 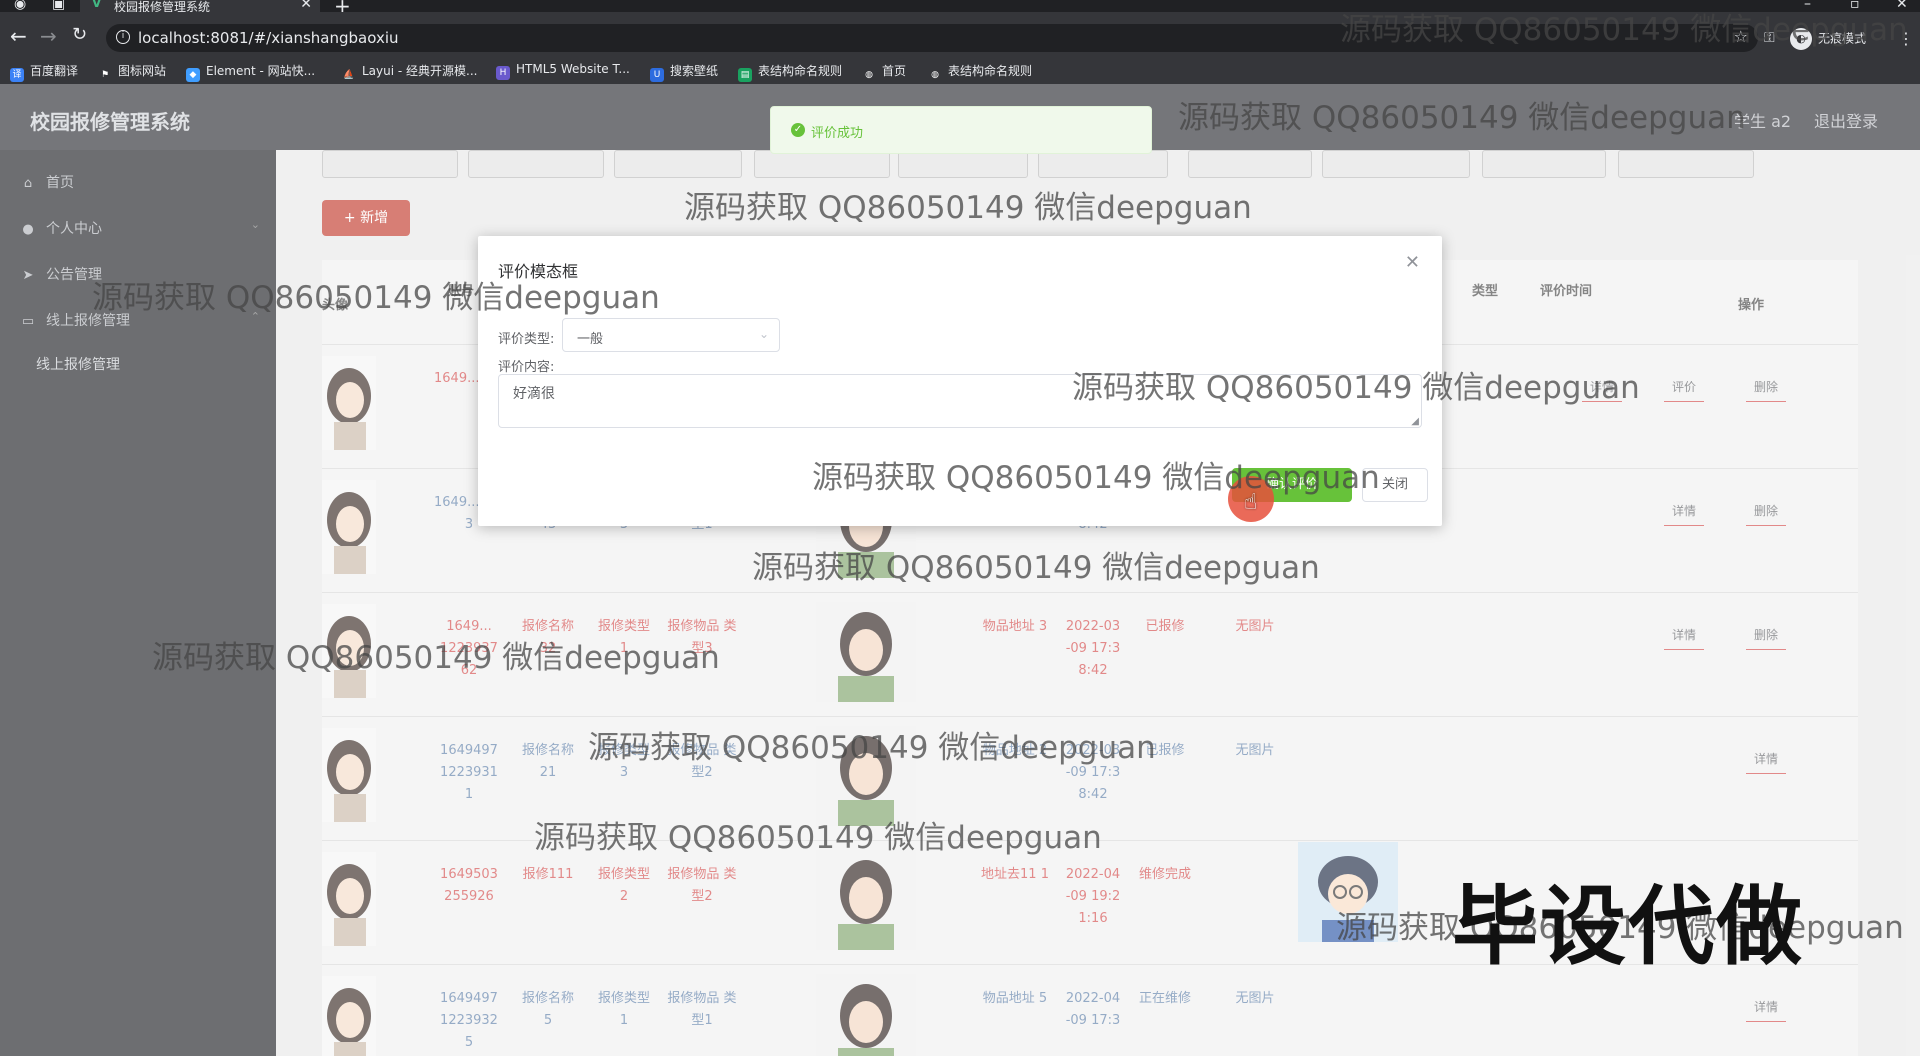 I want to click on element-icon: ◆, so click(x=193, y=75).